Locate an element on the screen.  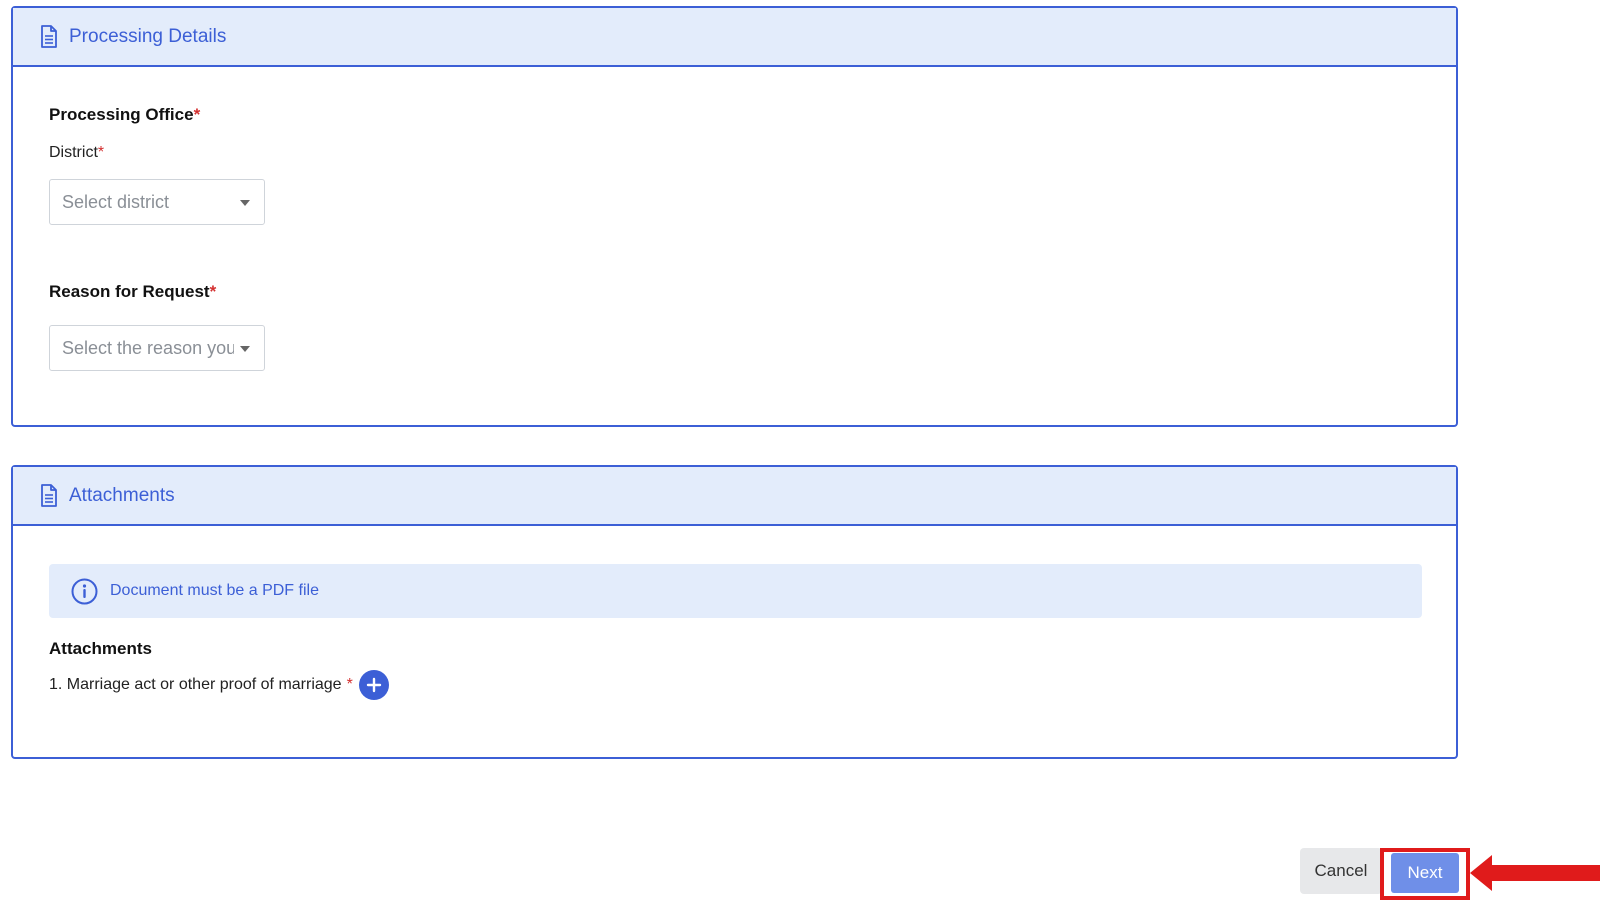
processing-office-label: Processing Office* is located at coordinates (124, 115).